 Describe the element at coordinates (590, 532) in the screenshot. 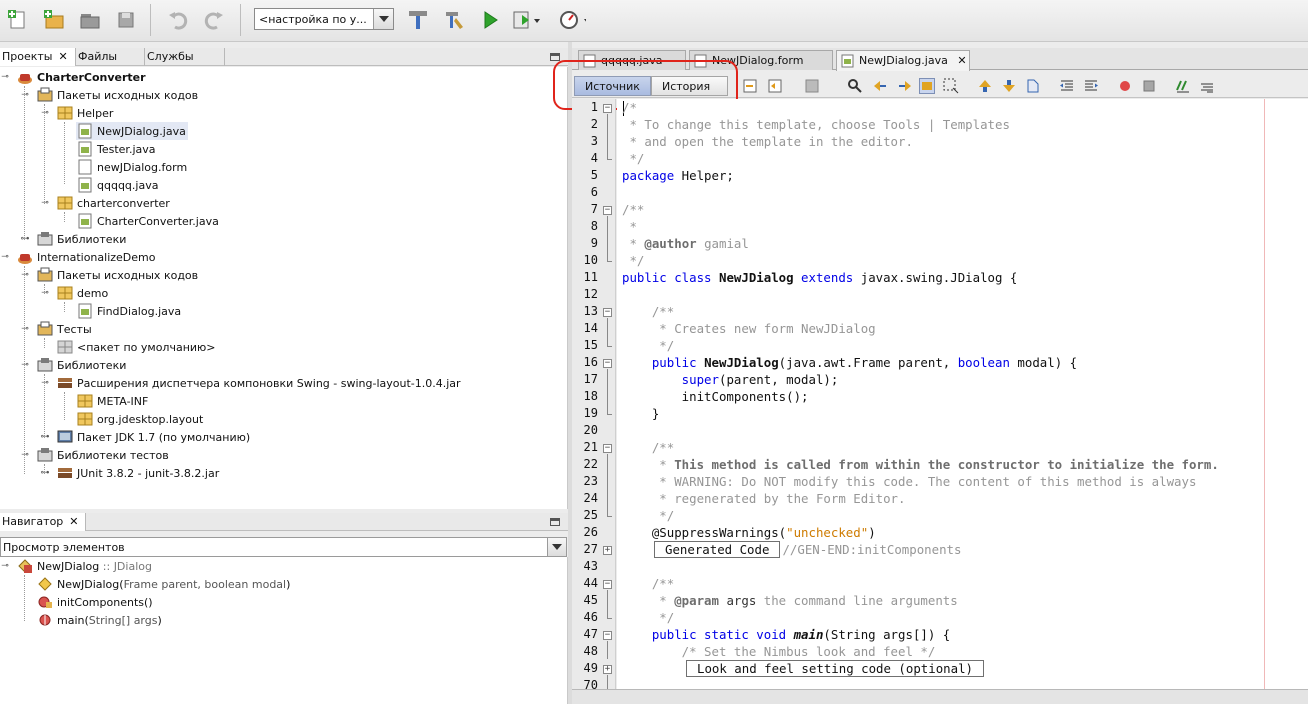

I see `line-number: 26` at that location.